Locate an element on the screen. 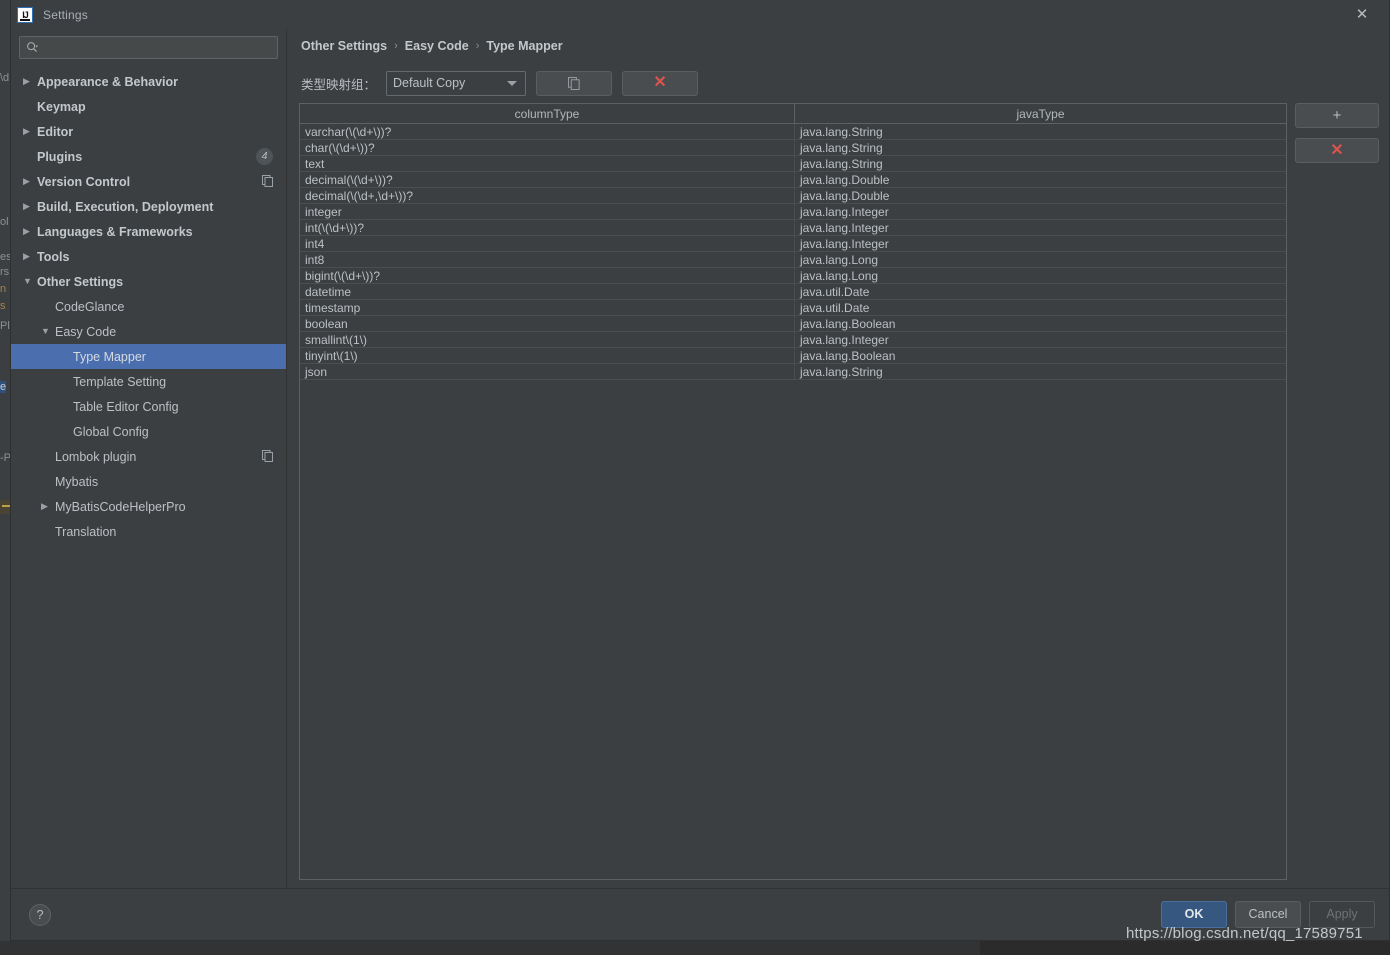 This screenshot has height=955, width=1390. sidebar-item-table-editor-config: ▶Table Editor Config is located at coordinates (148, 406).